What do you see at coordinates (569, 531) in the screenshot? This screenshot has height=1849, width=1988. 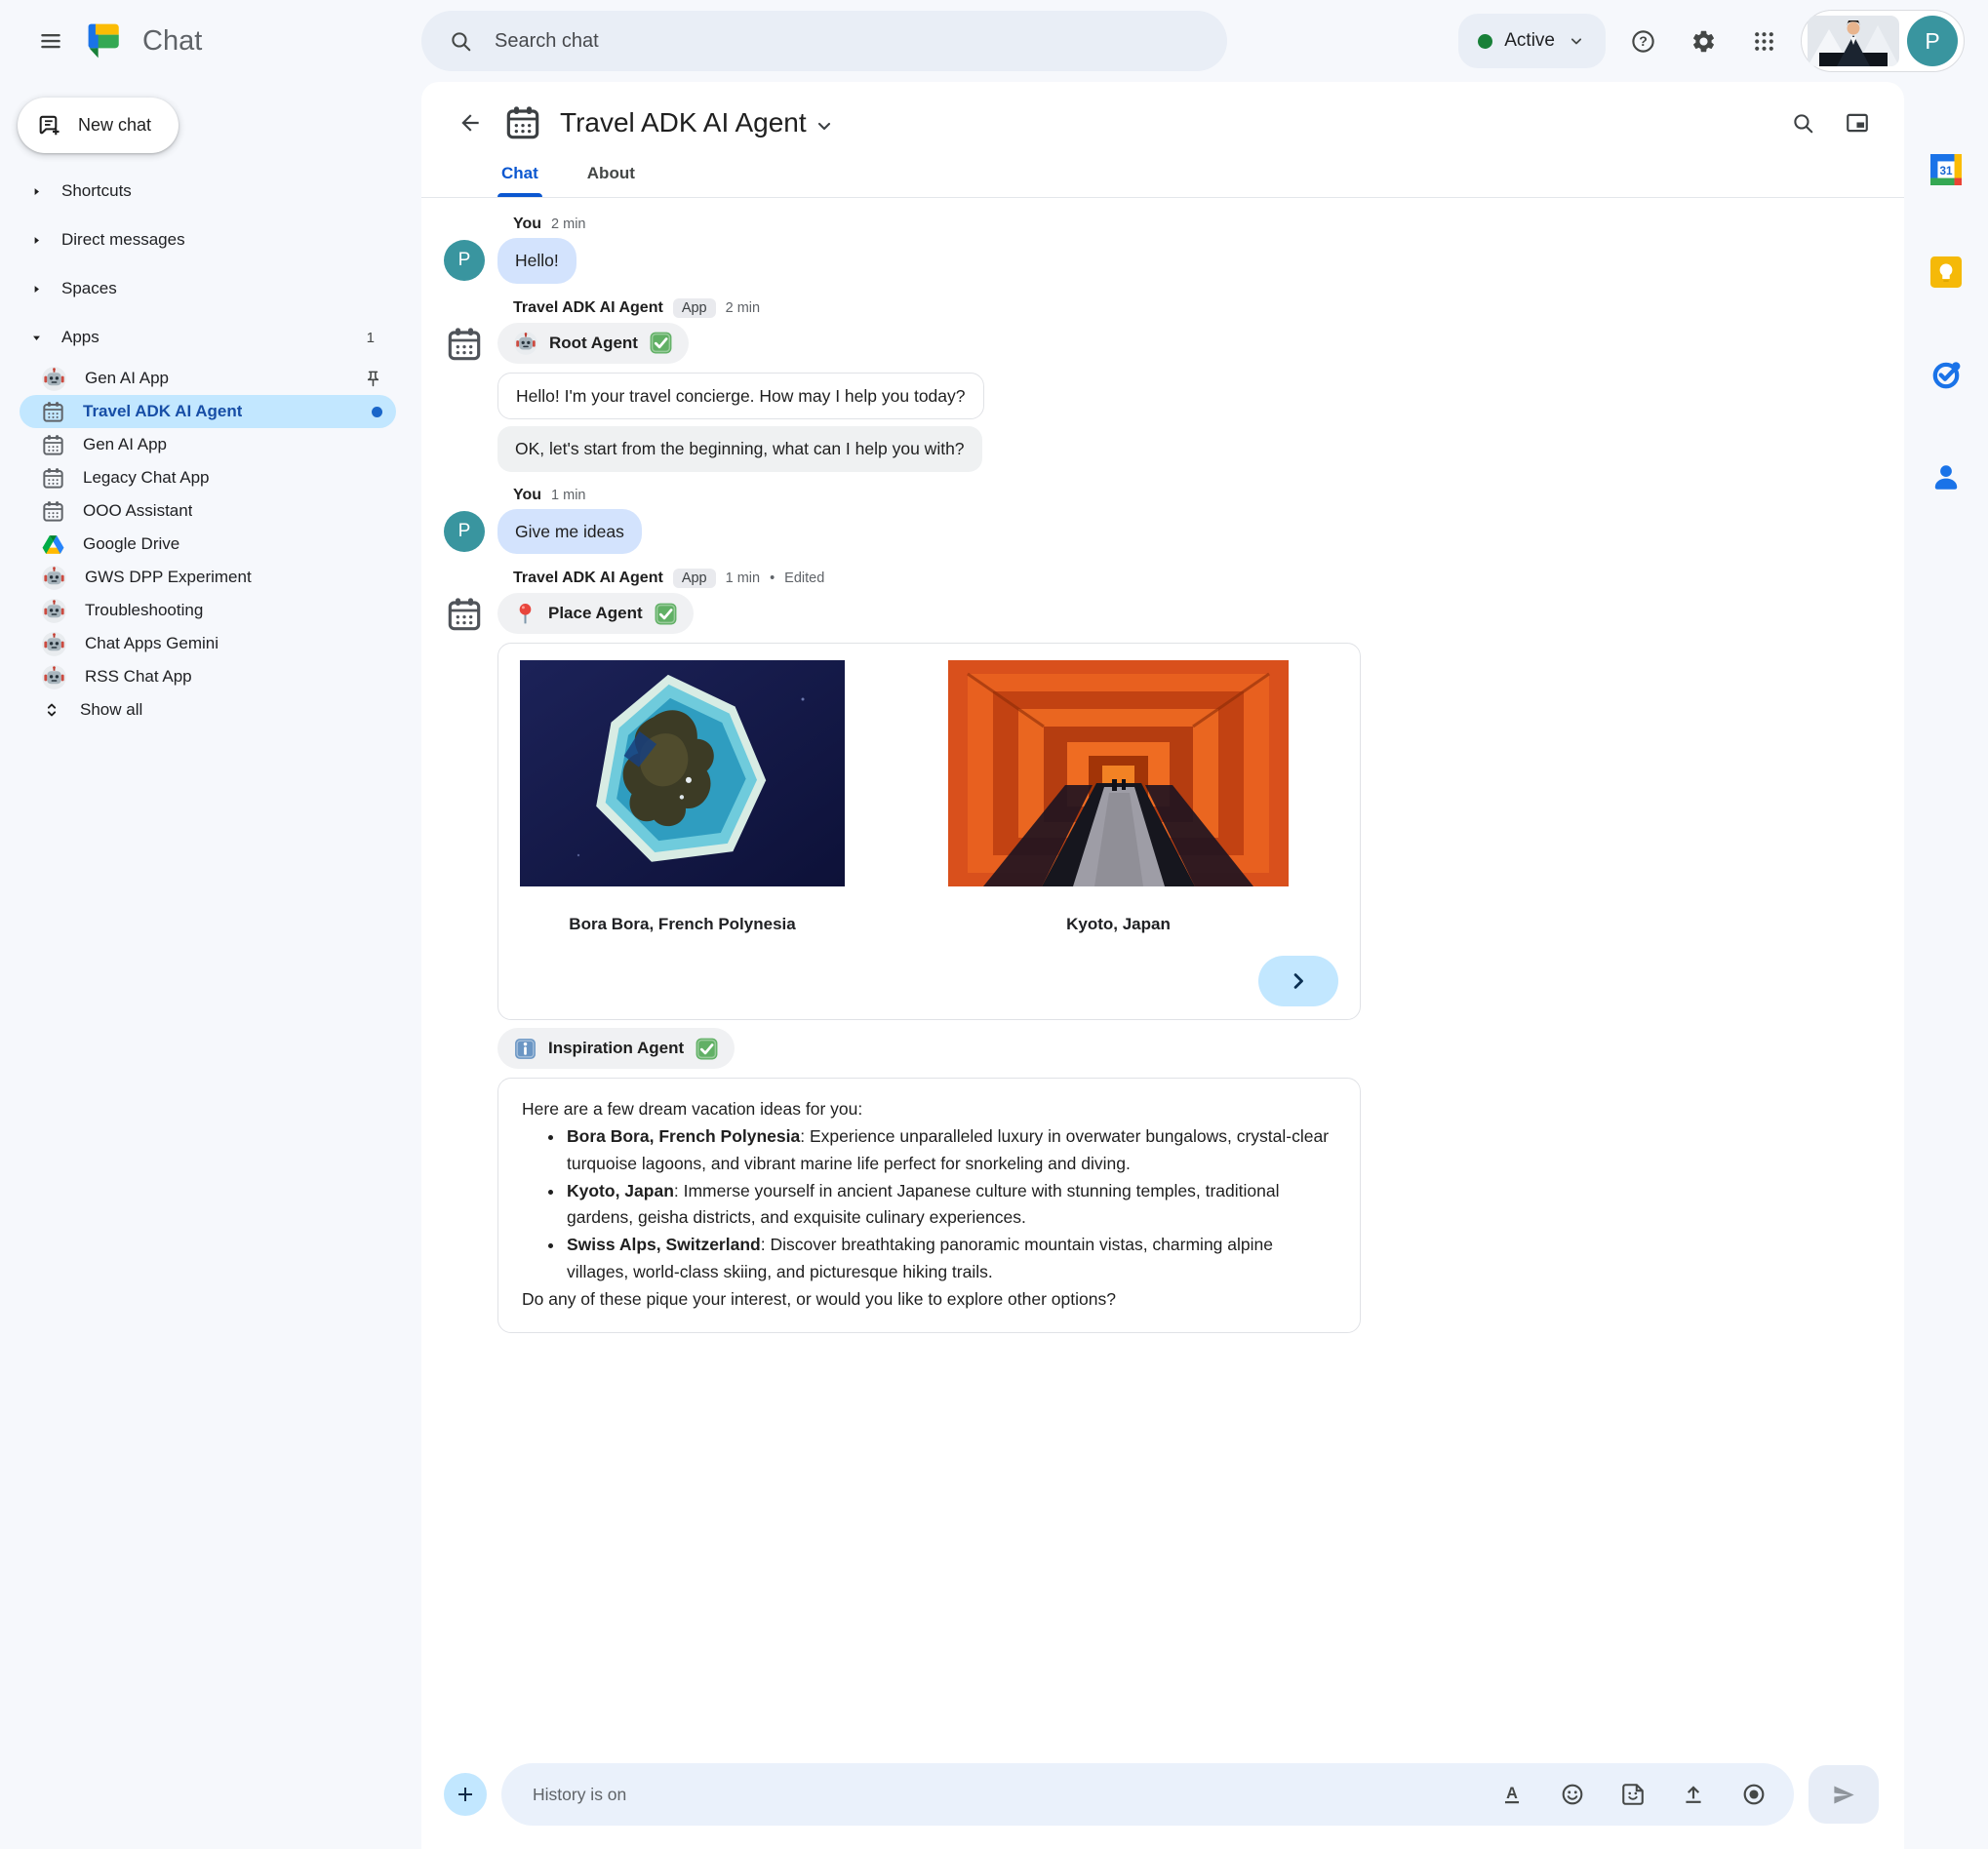 I see `message-bubble: Give me ideas` at bounding box center [569, 531].